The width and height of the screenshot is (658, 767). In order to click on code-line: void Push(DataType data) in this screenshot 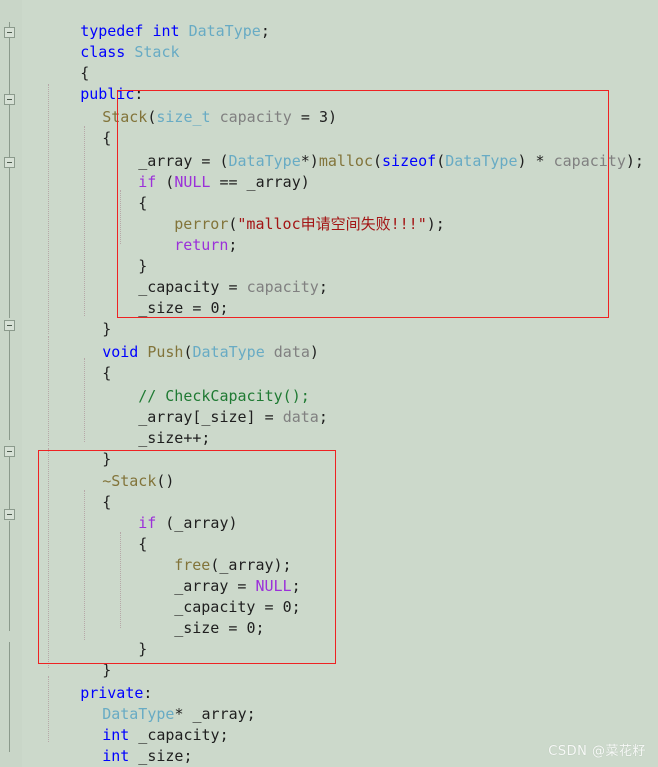, I will do `click(183, 341)`.